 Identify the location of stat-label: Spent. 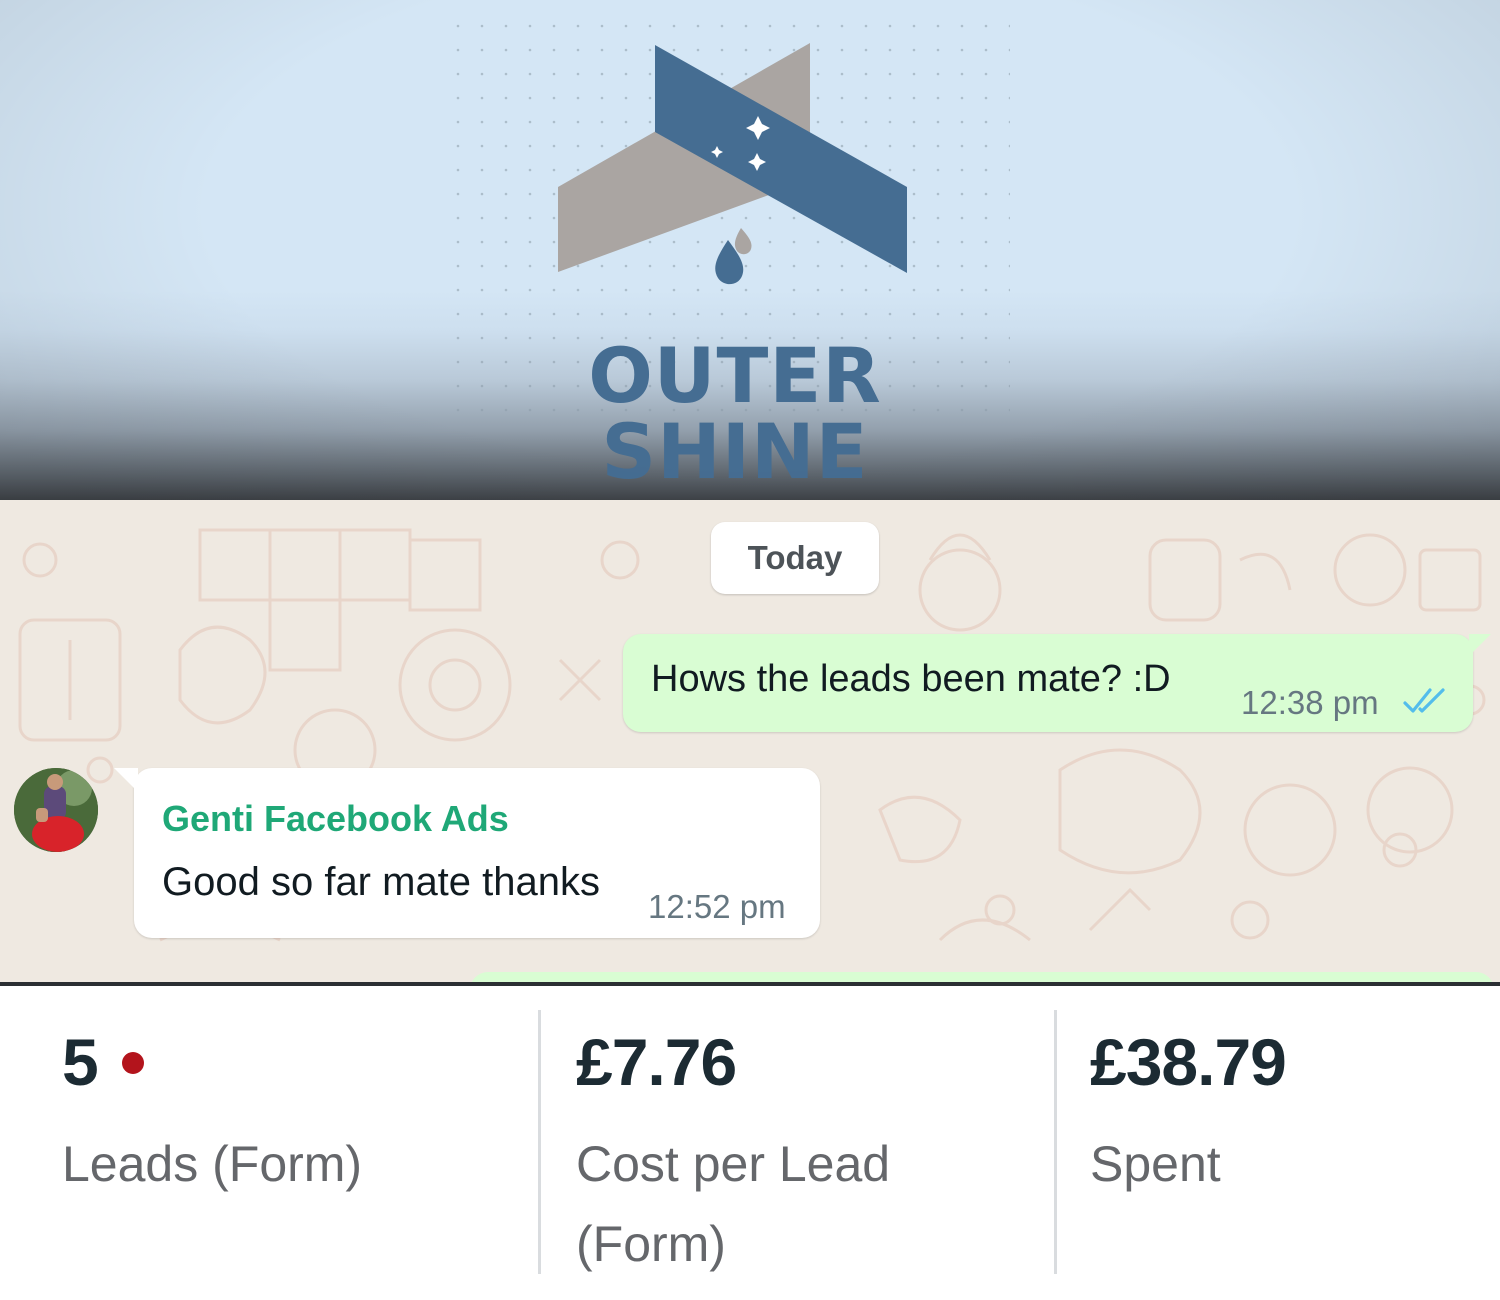
(1155, 1164).